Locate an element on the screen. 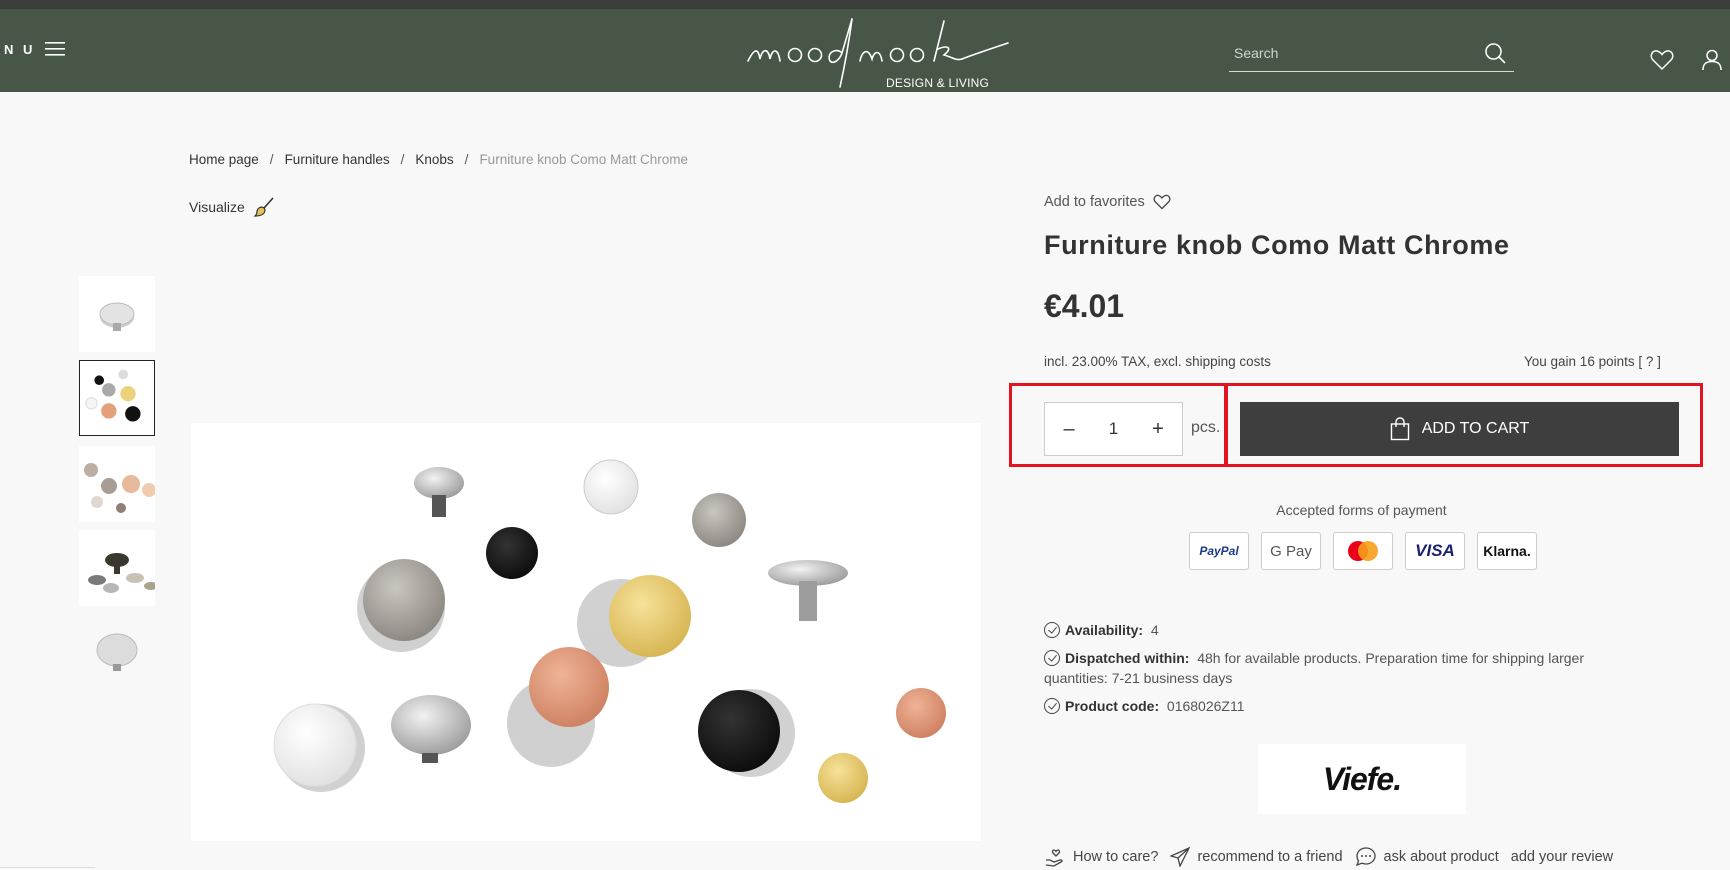  user-icon is located at coordinates (1712, 60).